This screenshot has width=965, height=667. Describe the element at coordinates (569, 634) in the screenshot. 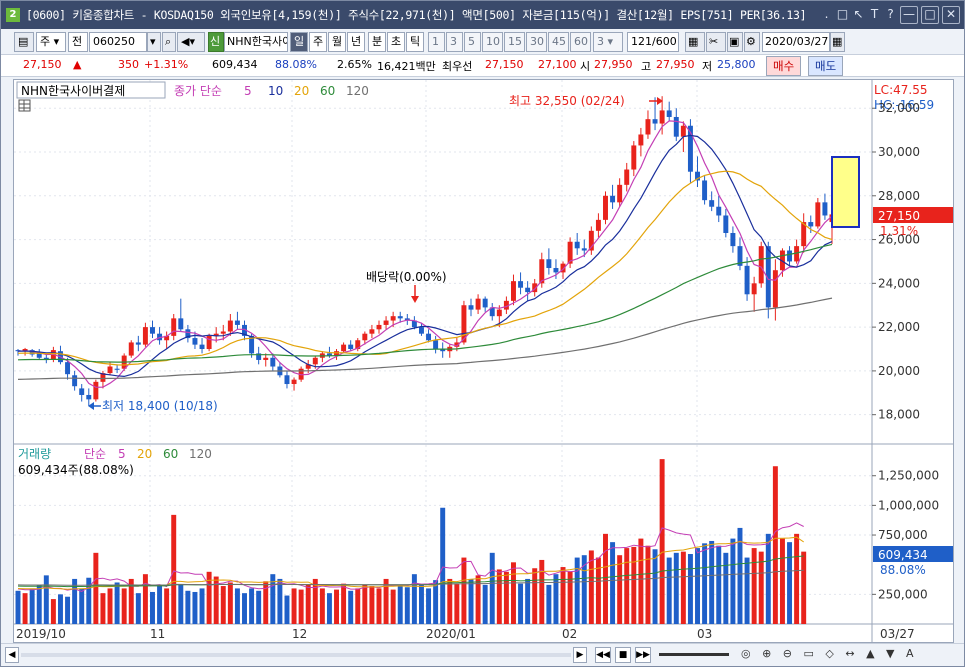

I see `xtick-02: 02` at that location.